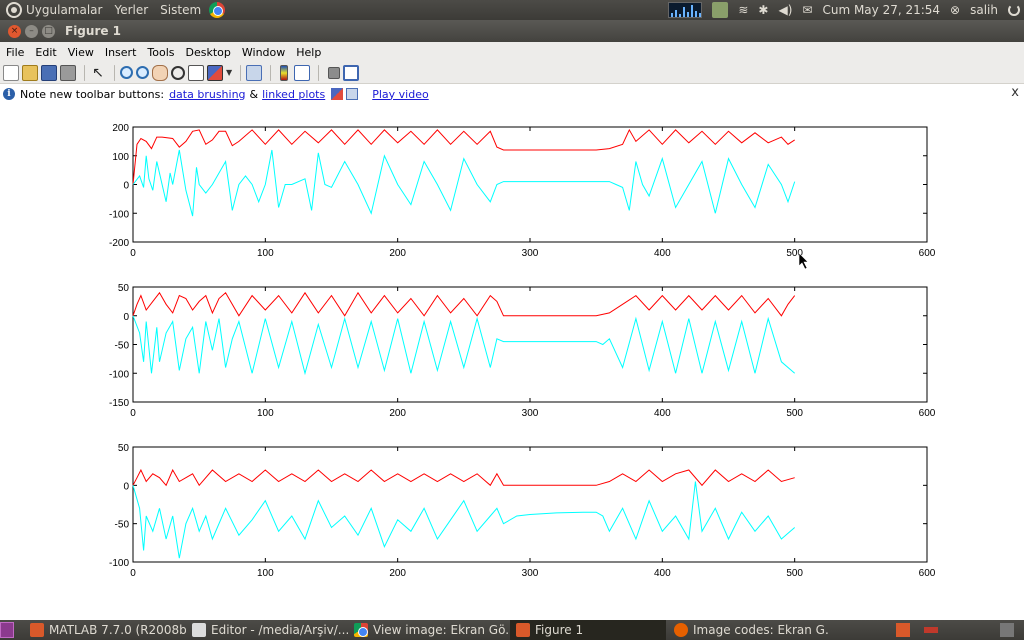 This screenshot has height=640, width=1024. What do you see at coordinates (120, 128) in the screenshot?
I see `y-tick-label: 200` at bounding box center [120, 128].